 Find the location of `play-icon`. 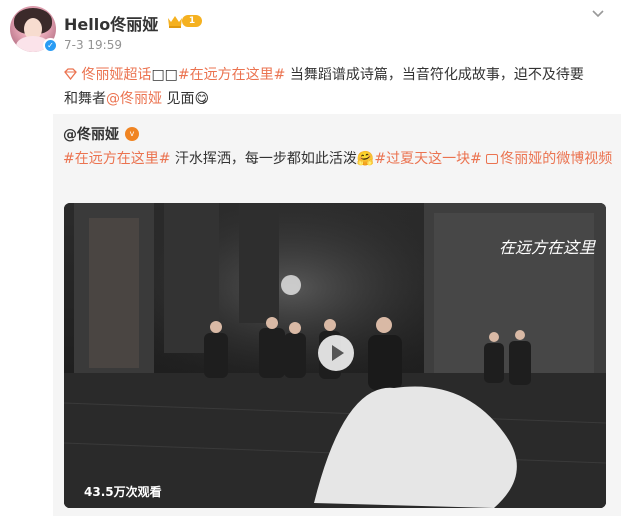

play-icon is located at coordinates (336, 353).